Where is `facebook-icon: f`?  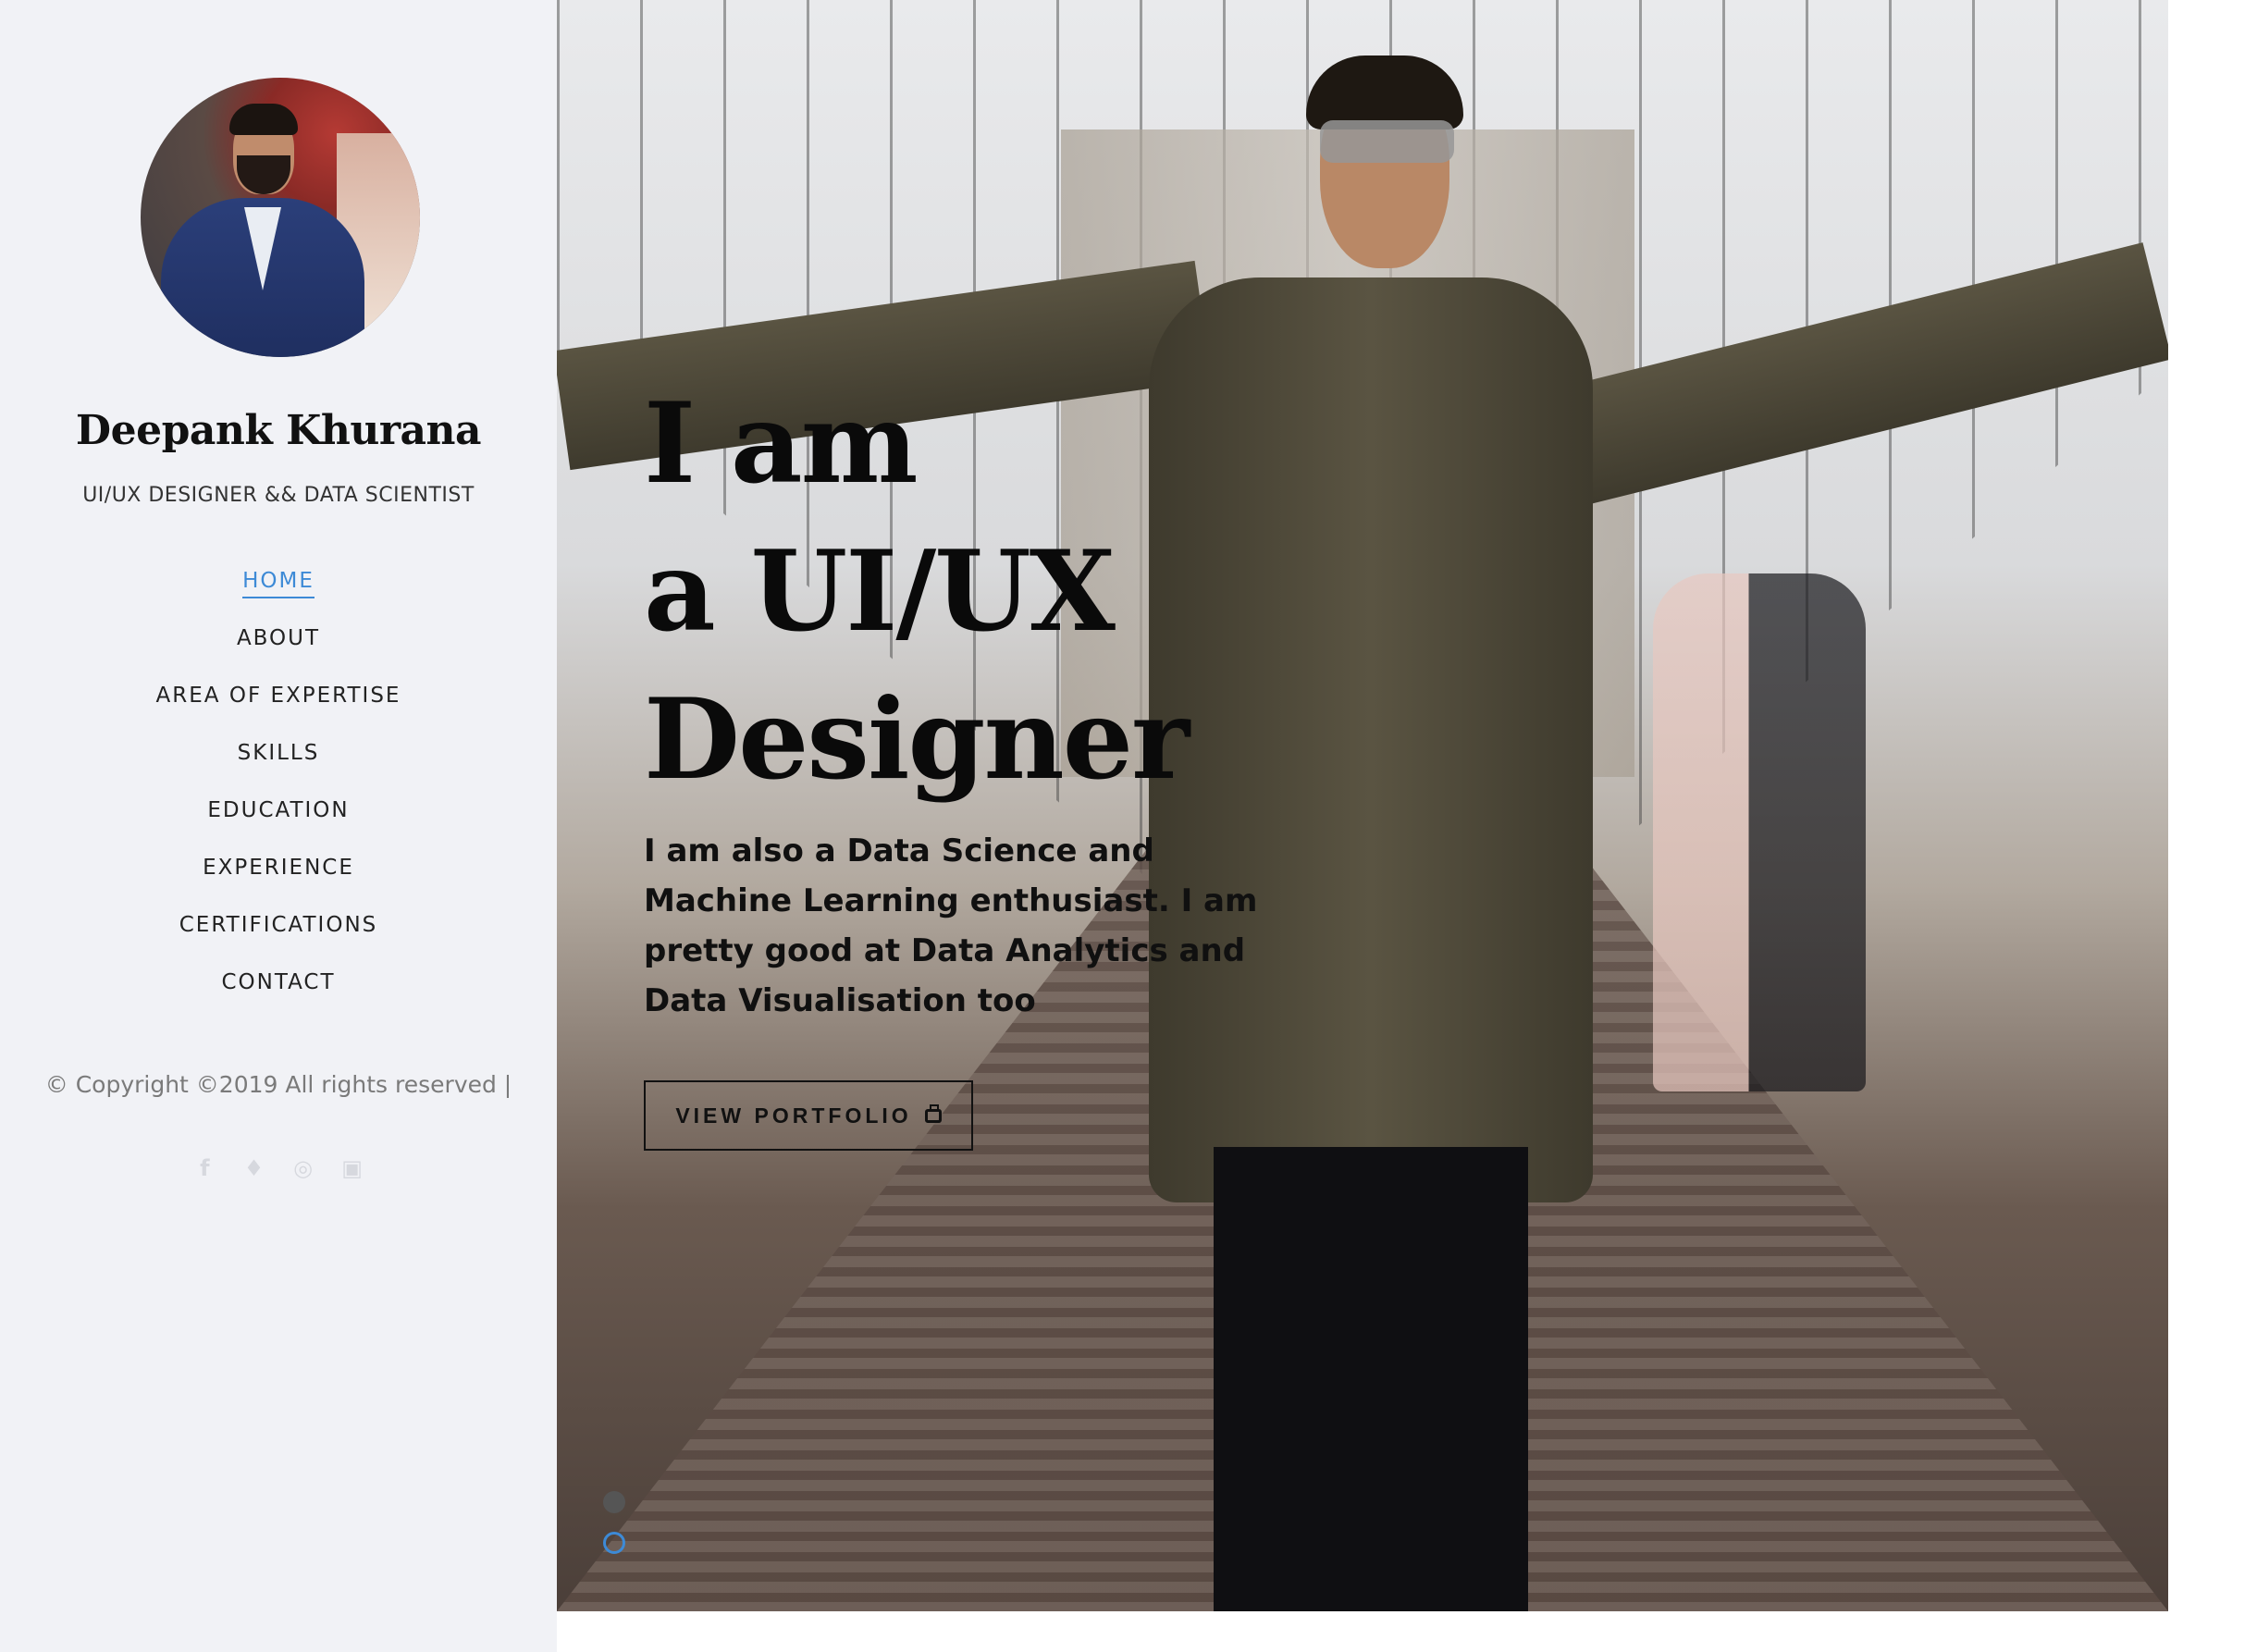
facebook-icon: f is located at coordinates (204, 1168).